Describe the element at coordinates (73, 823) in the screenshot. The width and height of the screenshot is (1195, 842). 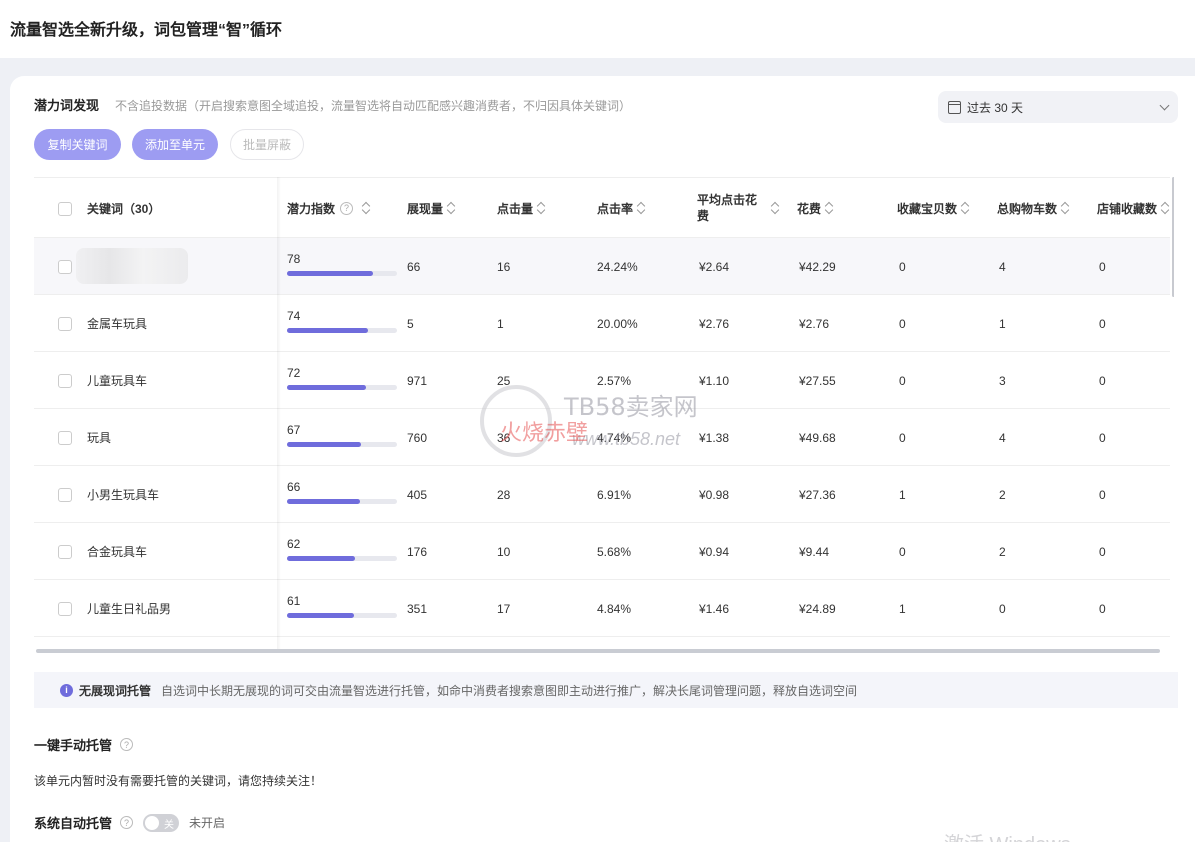
I see `auto-hosting-title: 系统自动托管` at that location.